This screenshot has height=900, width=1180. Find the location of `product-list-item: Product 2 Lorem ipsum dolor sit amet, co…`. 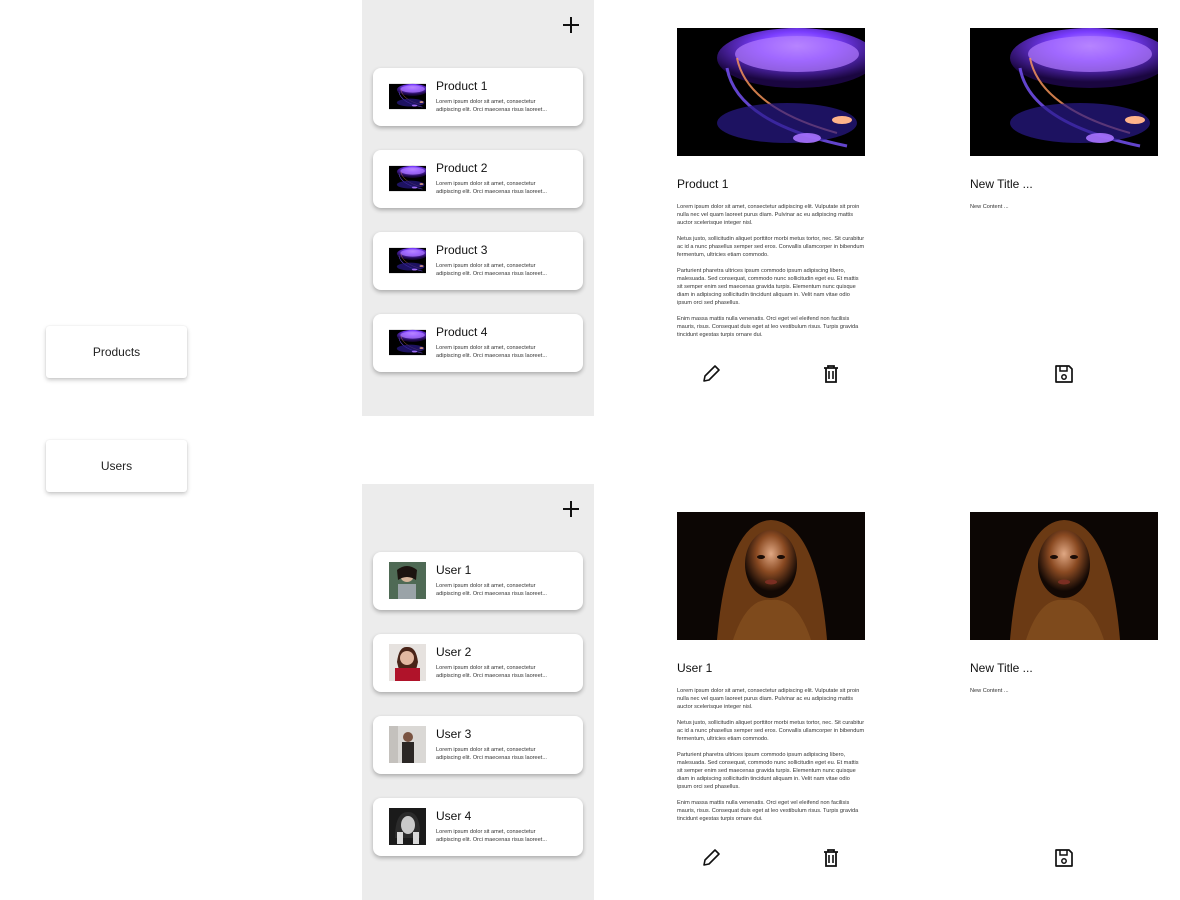

product-list-item: Product 2 Lorem ipsum dolor sit amet, co… is located at coordinates (478, 179).